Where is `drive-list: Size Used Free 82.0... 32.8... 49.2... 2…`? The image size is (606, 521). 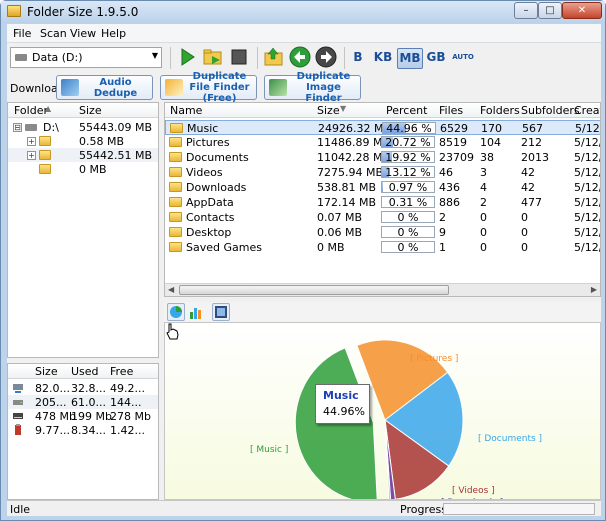
drive-list: Size Used Free 82.0... 32.8... 49.2... 2… is located at coordinates (83, 431).